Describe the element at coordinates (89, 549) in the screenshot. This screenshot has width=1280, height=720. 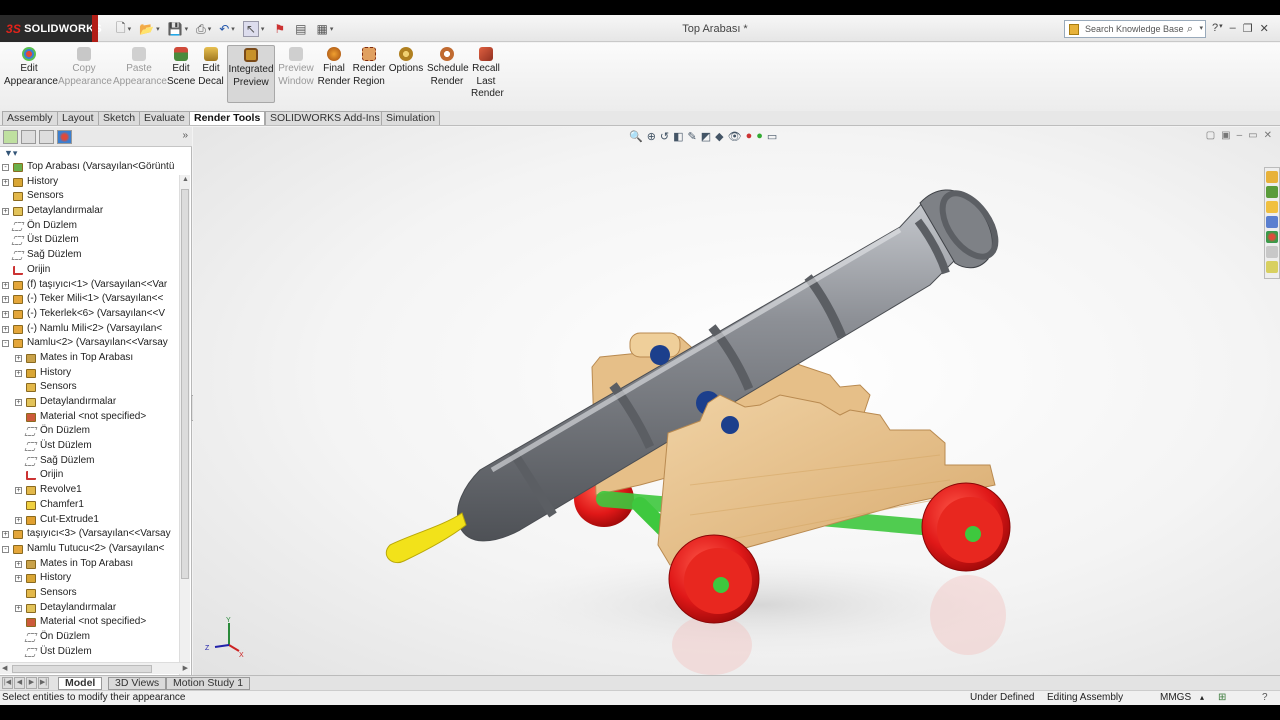
I see `tree-node: - Namlu Tutucu<2> (Varsayılan<` at that location.